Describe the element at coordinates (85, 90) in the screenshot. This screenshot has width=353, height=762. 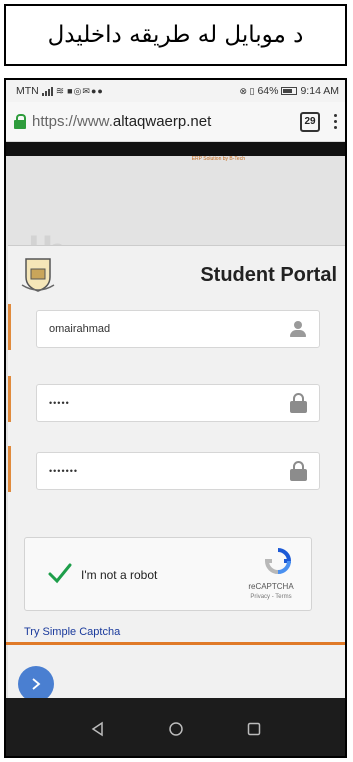
I see `notification-icons: ■◎✉●●` at that location.